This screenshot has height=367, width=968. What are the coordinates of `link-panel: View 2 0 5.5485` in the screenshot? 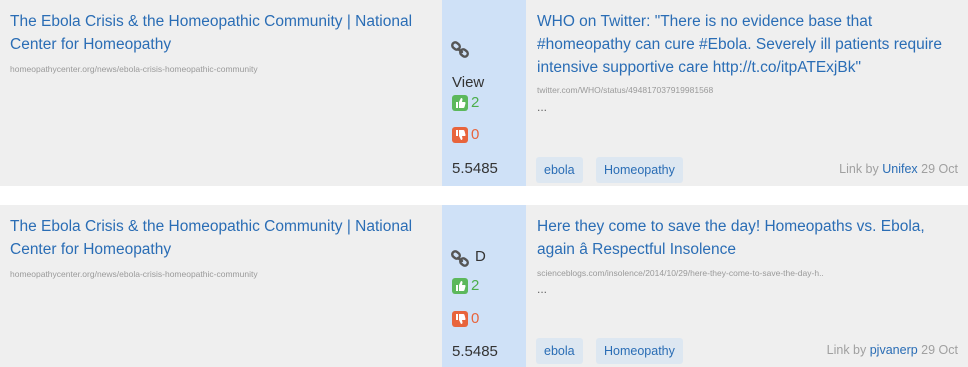 It's located at (484, 93).